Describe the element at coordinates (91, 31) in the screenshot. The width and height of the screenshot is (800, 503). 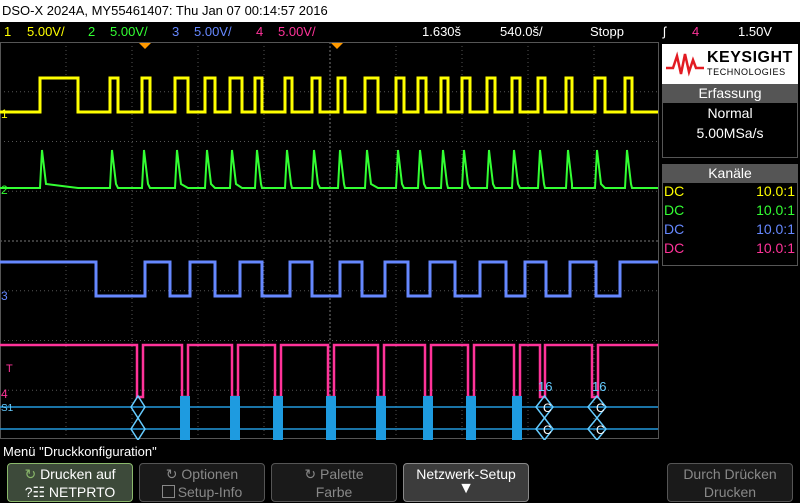
I see `ch2-number: 2` at that location.